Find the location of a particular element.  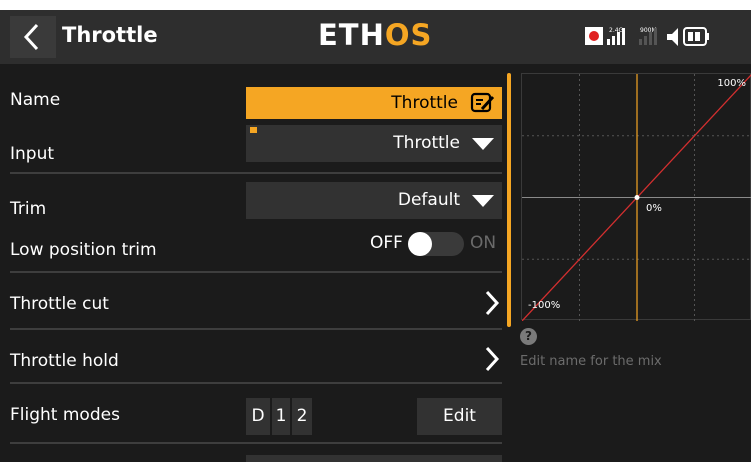

logo-text-left: ETH is located at coordinates (351, 35).